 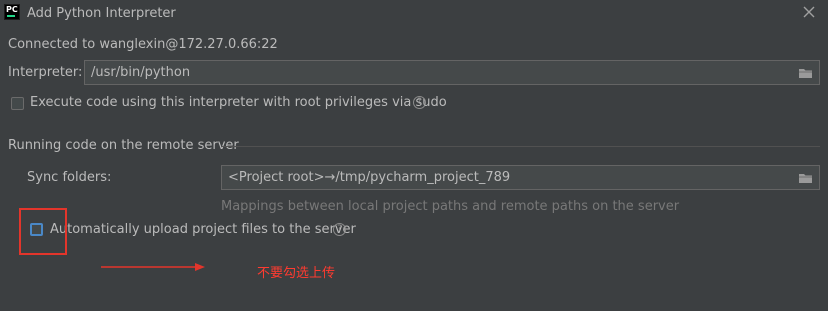 What do you see at coordinates (17, 103) in the screenshot?
I see `sudo-checkbox` at bounding box center [17, 103].